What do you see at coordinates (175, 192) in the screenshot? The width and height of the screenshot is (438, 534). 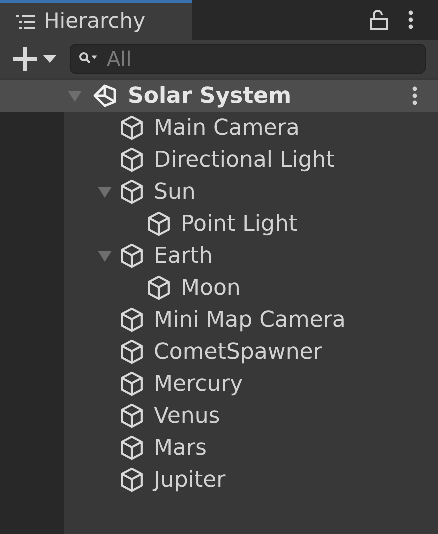 I see `object-label: Sun` at bounding box center [175, 192].